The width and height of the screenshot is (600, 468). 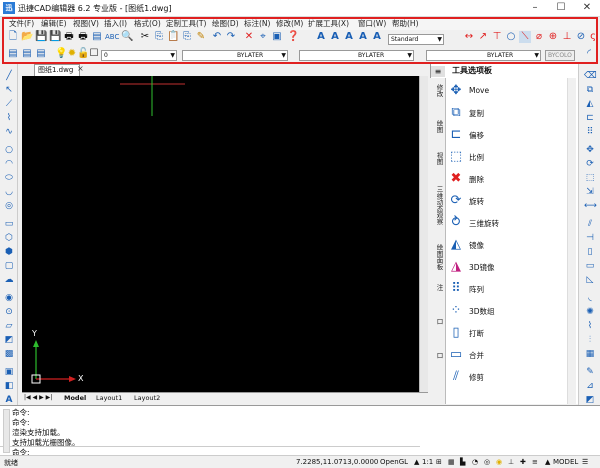 What do you see at coordinates (9, 206) in the screenshot?
I see `donut-icon: ◎` at bounding box center [9, 206].